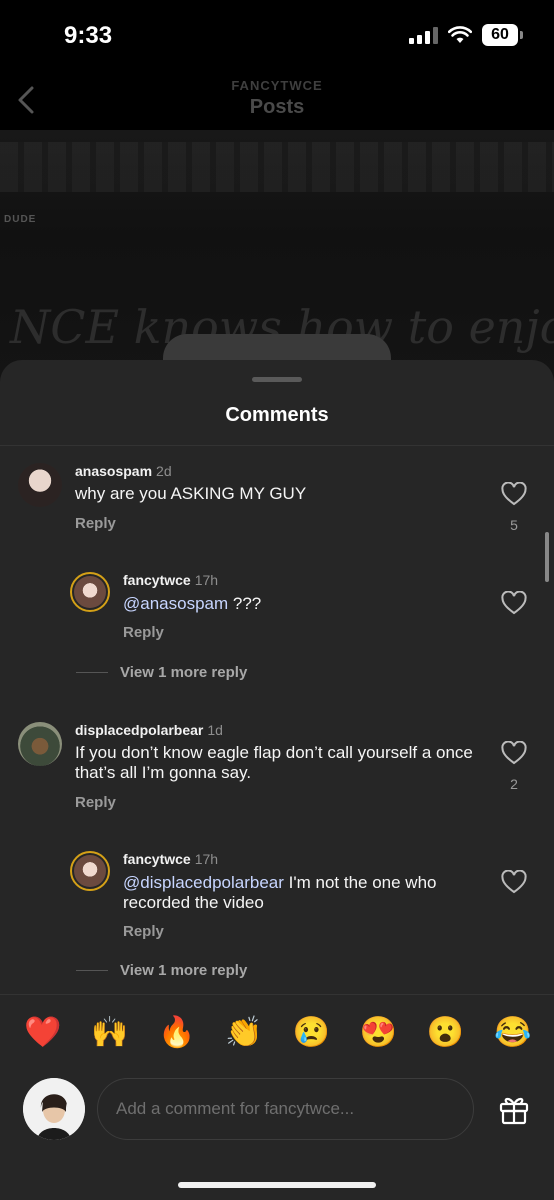 The width and height of the screenshot is (554, 1200). Describe the element at coordinates (243, 1032) in the screenshot. I see `emoji-clapping-hands: 👏` at that location.